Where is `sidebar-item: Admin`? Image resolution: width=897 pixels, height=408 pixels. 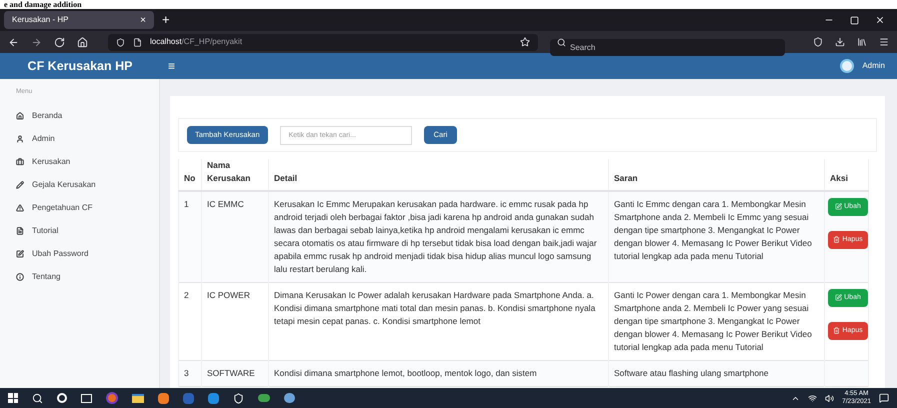
sidebar-item: Admin is located at coordinates (87, 139).